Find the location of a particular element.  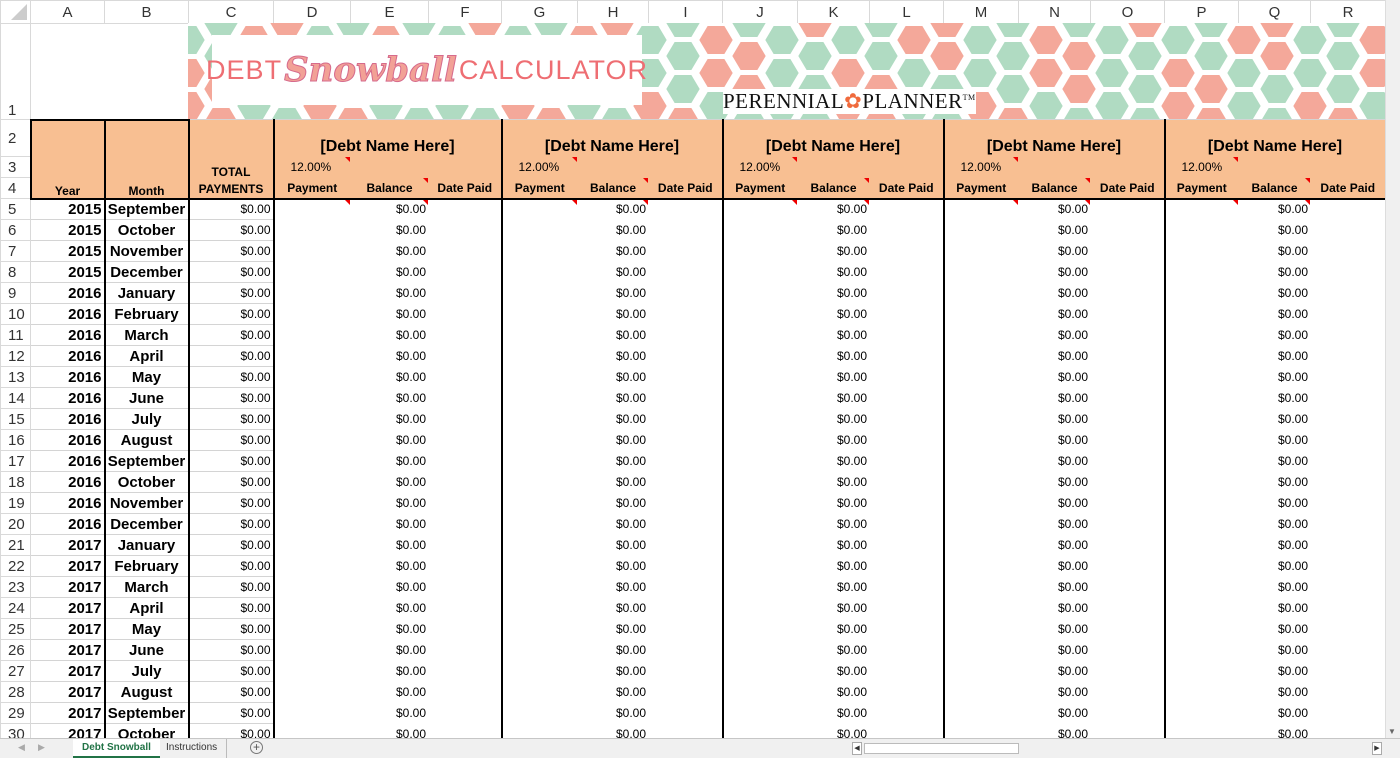

column-header-D: D is located at coordinates (312, 12).